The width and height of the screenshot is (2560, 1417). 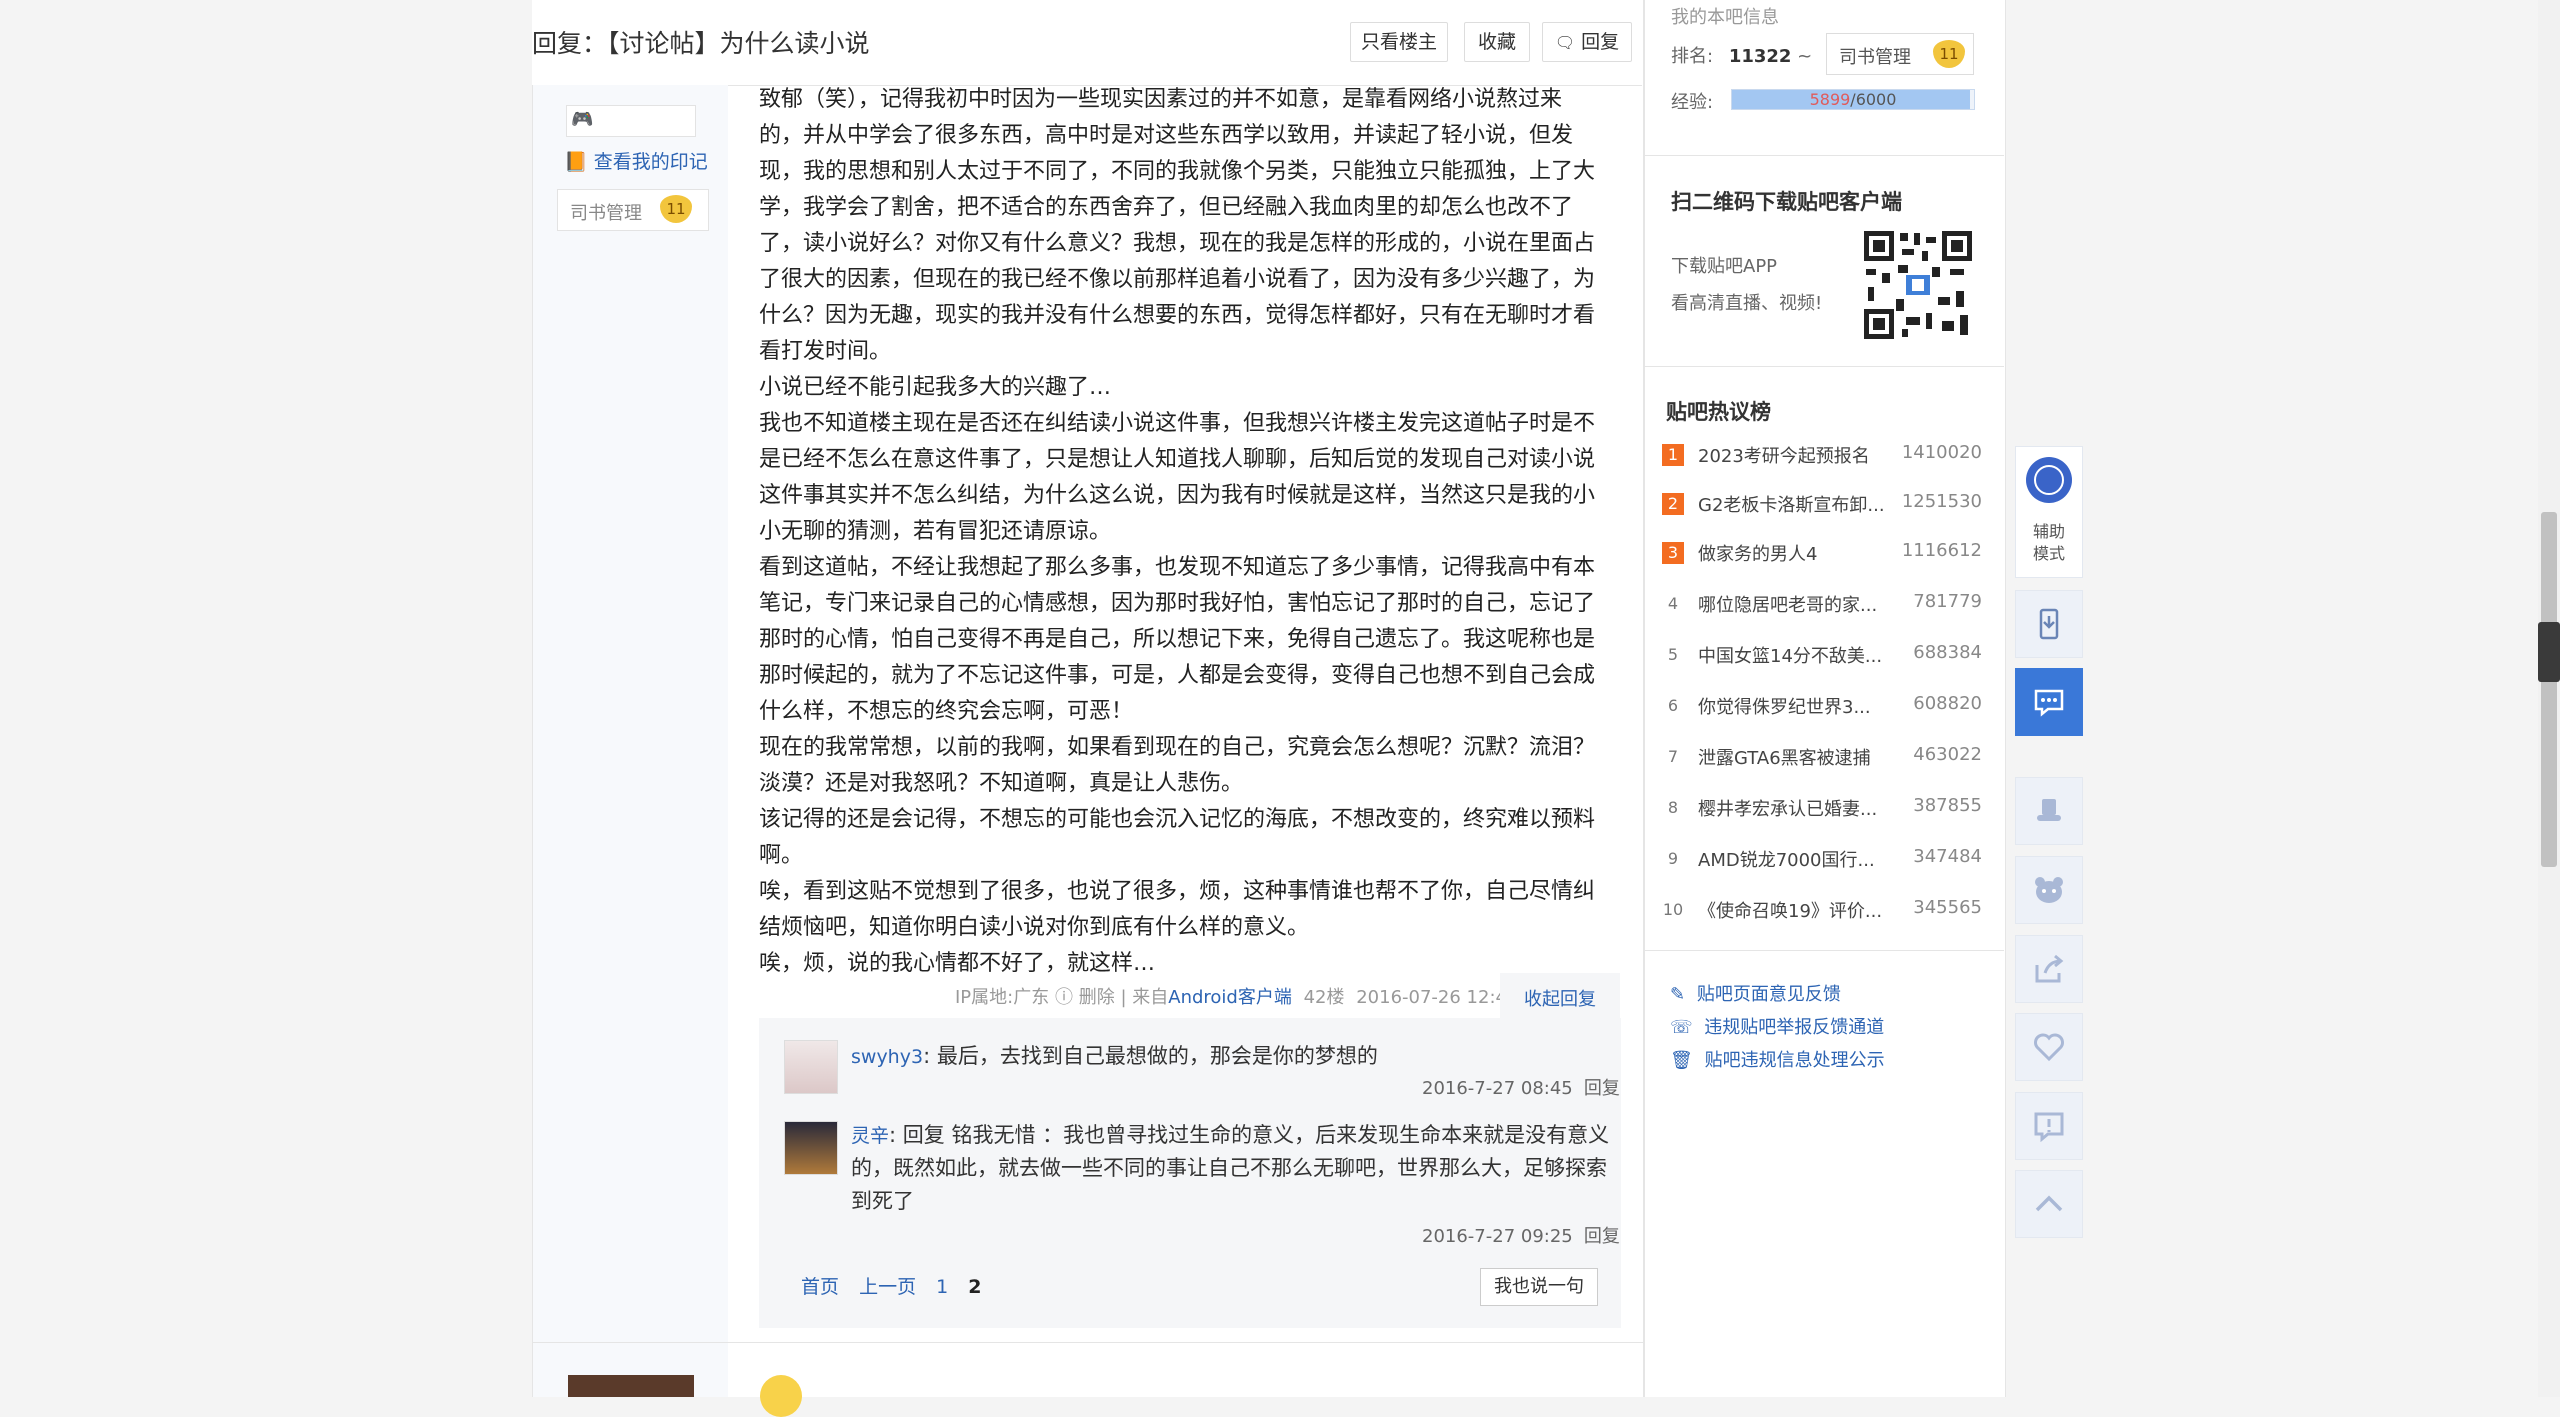 I want to click on back-to-top-button, so click(x=2049, y=1204).